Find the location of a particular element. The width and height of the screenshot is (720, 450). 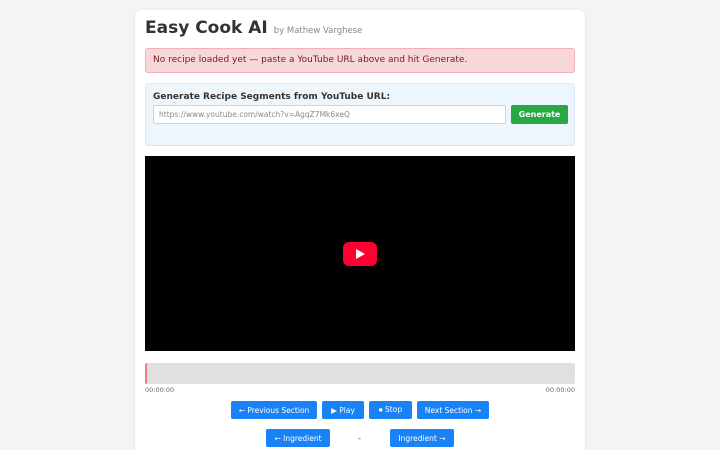

youtube-url-input is located at coordinates (329, 114).